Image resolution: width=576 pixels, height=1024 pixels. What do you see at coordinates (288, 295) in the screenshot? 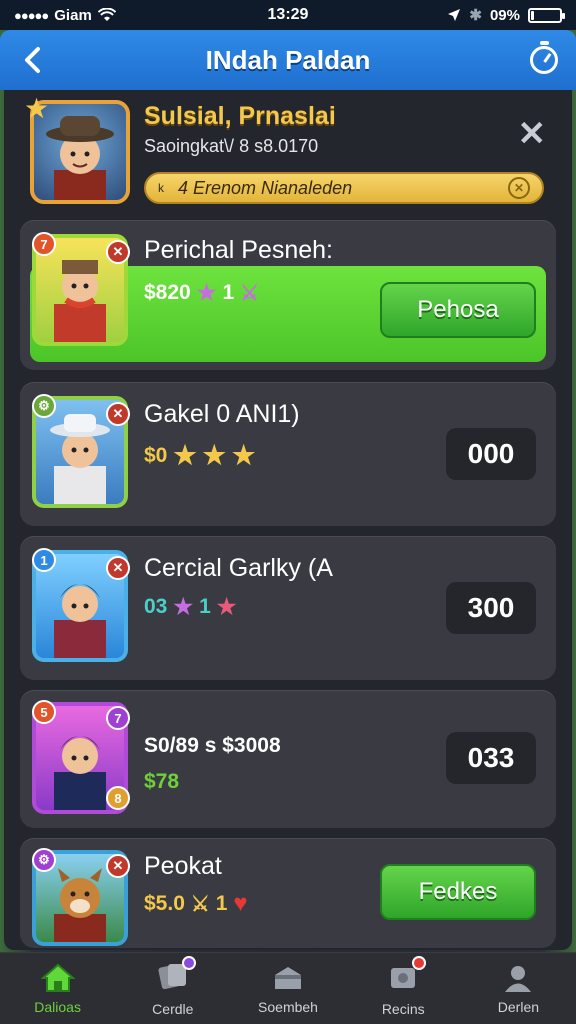
I see `list-item: 7 ✕ Perichal Pesneh: $820 ★ 1 ⚔ Pehosa` at bounding box center [288, 295].